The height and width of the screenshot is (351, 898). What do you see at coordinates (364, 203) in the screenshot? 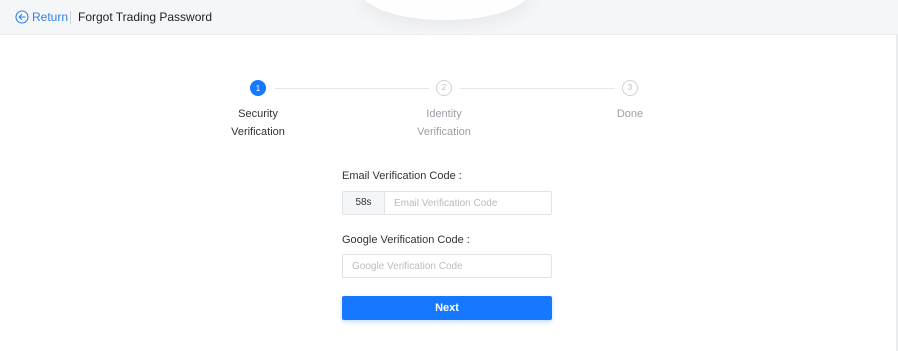
I see `resend-countdown: 58s` at bounding box center [364, 203].